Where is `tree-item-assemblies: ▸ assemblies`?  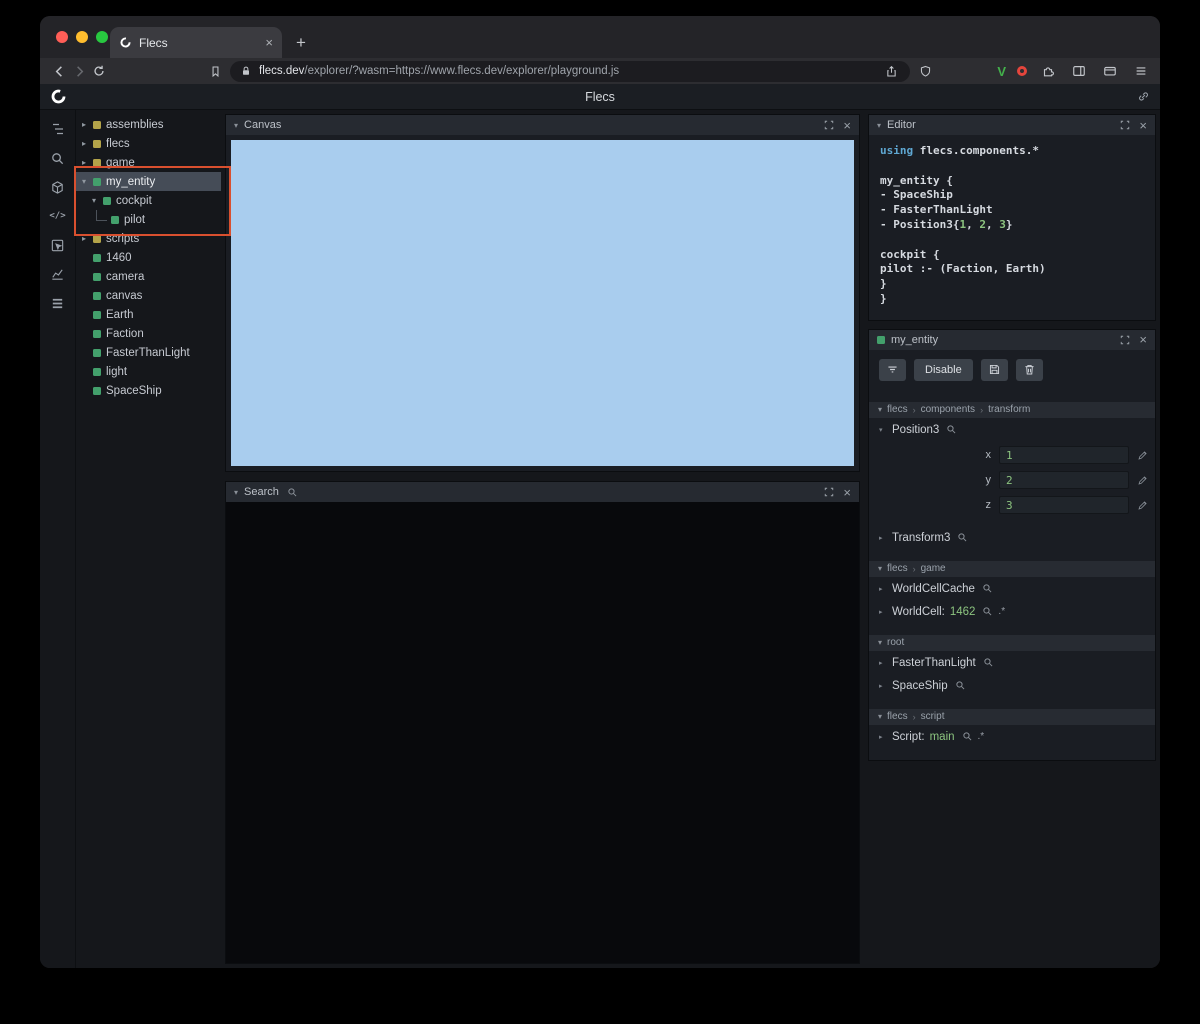
tree-item-assemblies: ▸ assemblies is located at coordinates (148, 124).